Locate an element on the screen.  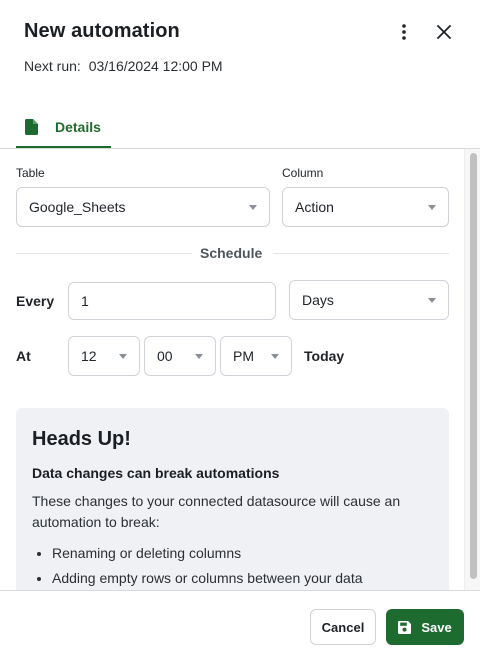
save-button-label: Save is located at coordinates (436, 627).